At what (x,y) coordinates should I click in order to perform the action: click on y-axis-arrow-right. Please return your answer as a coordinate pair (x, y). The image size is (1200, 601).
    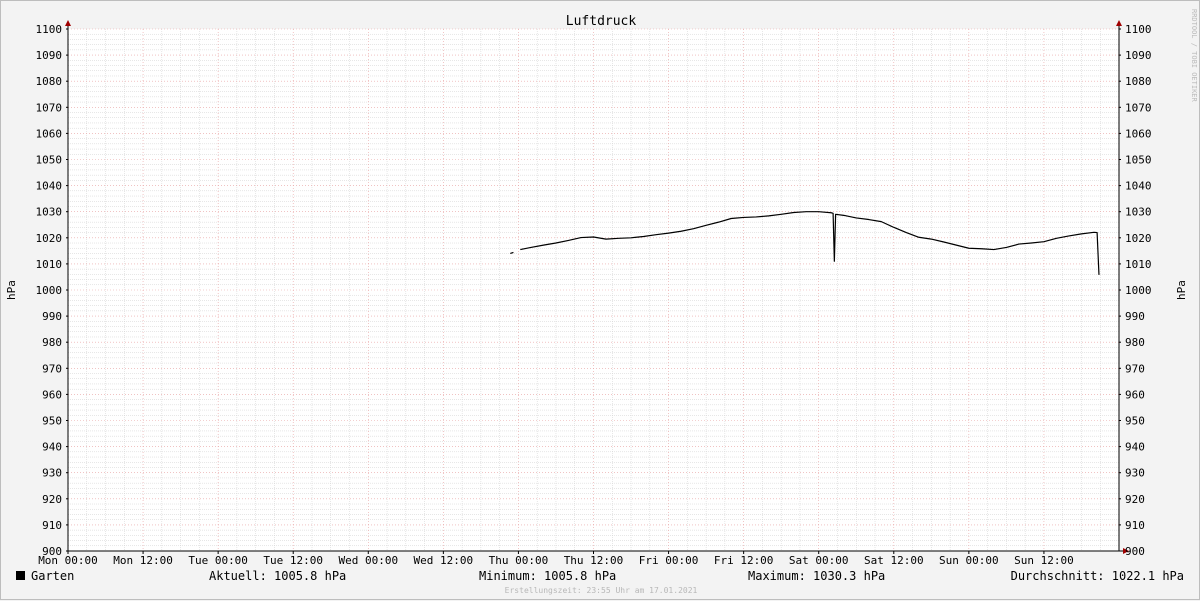
    Looking at the image, I should click on (1119, 23).